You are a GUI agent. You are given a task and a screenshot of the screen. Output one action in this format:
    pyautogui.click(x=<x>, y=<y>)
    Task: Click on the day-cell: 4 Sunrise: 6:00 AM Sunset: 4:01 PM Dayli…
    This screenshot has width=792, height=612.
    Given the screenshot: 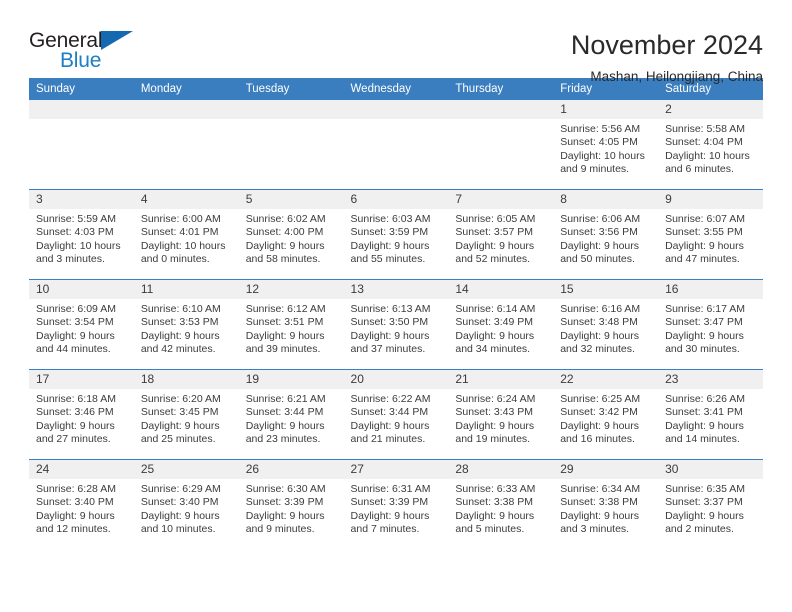 What is the action you would take?
    pyautogui.click(x=186, y=234)
    